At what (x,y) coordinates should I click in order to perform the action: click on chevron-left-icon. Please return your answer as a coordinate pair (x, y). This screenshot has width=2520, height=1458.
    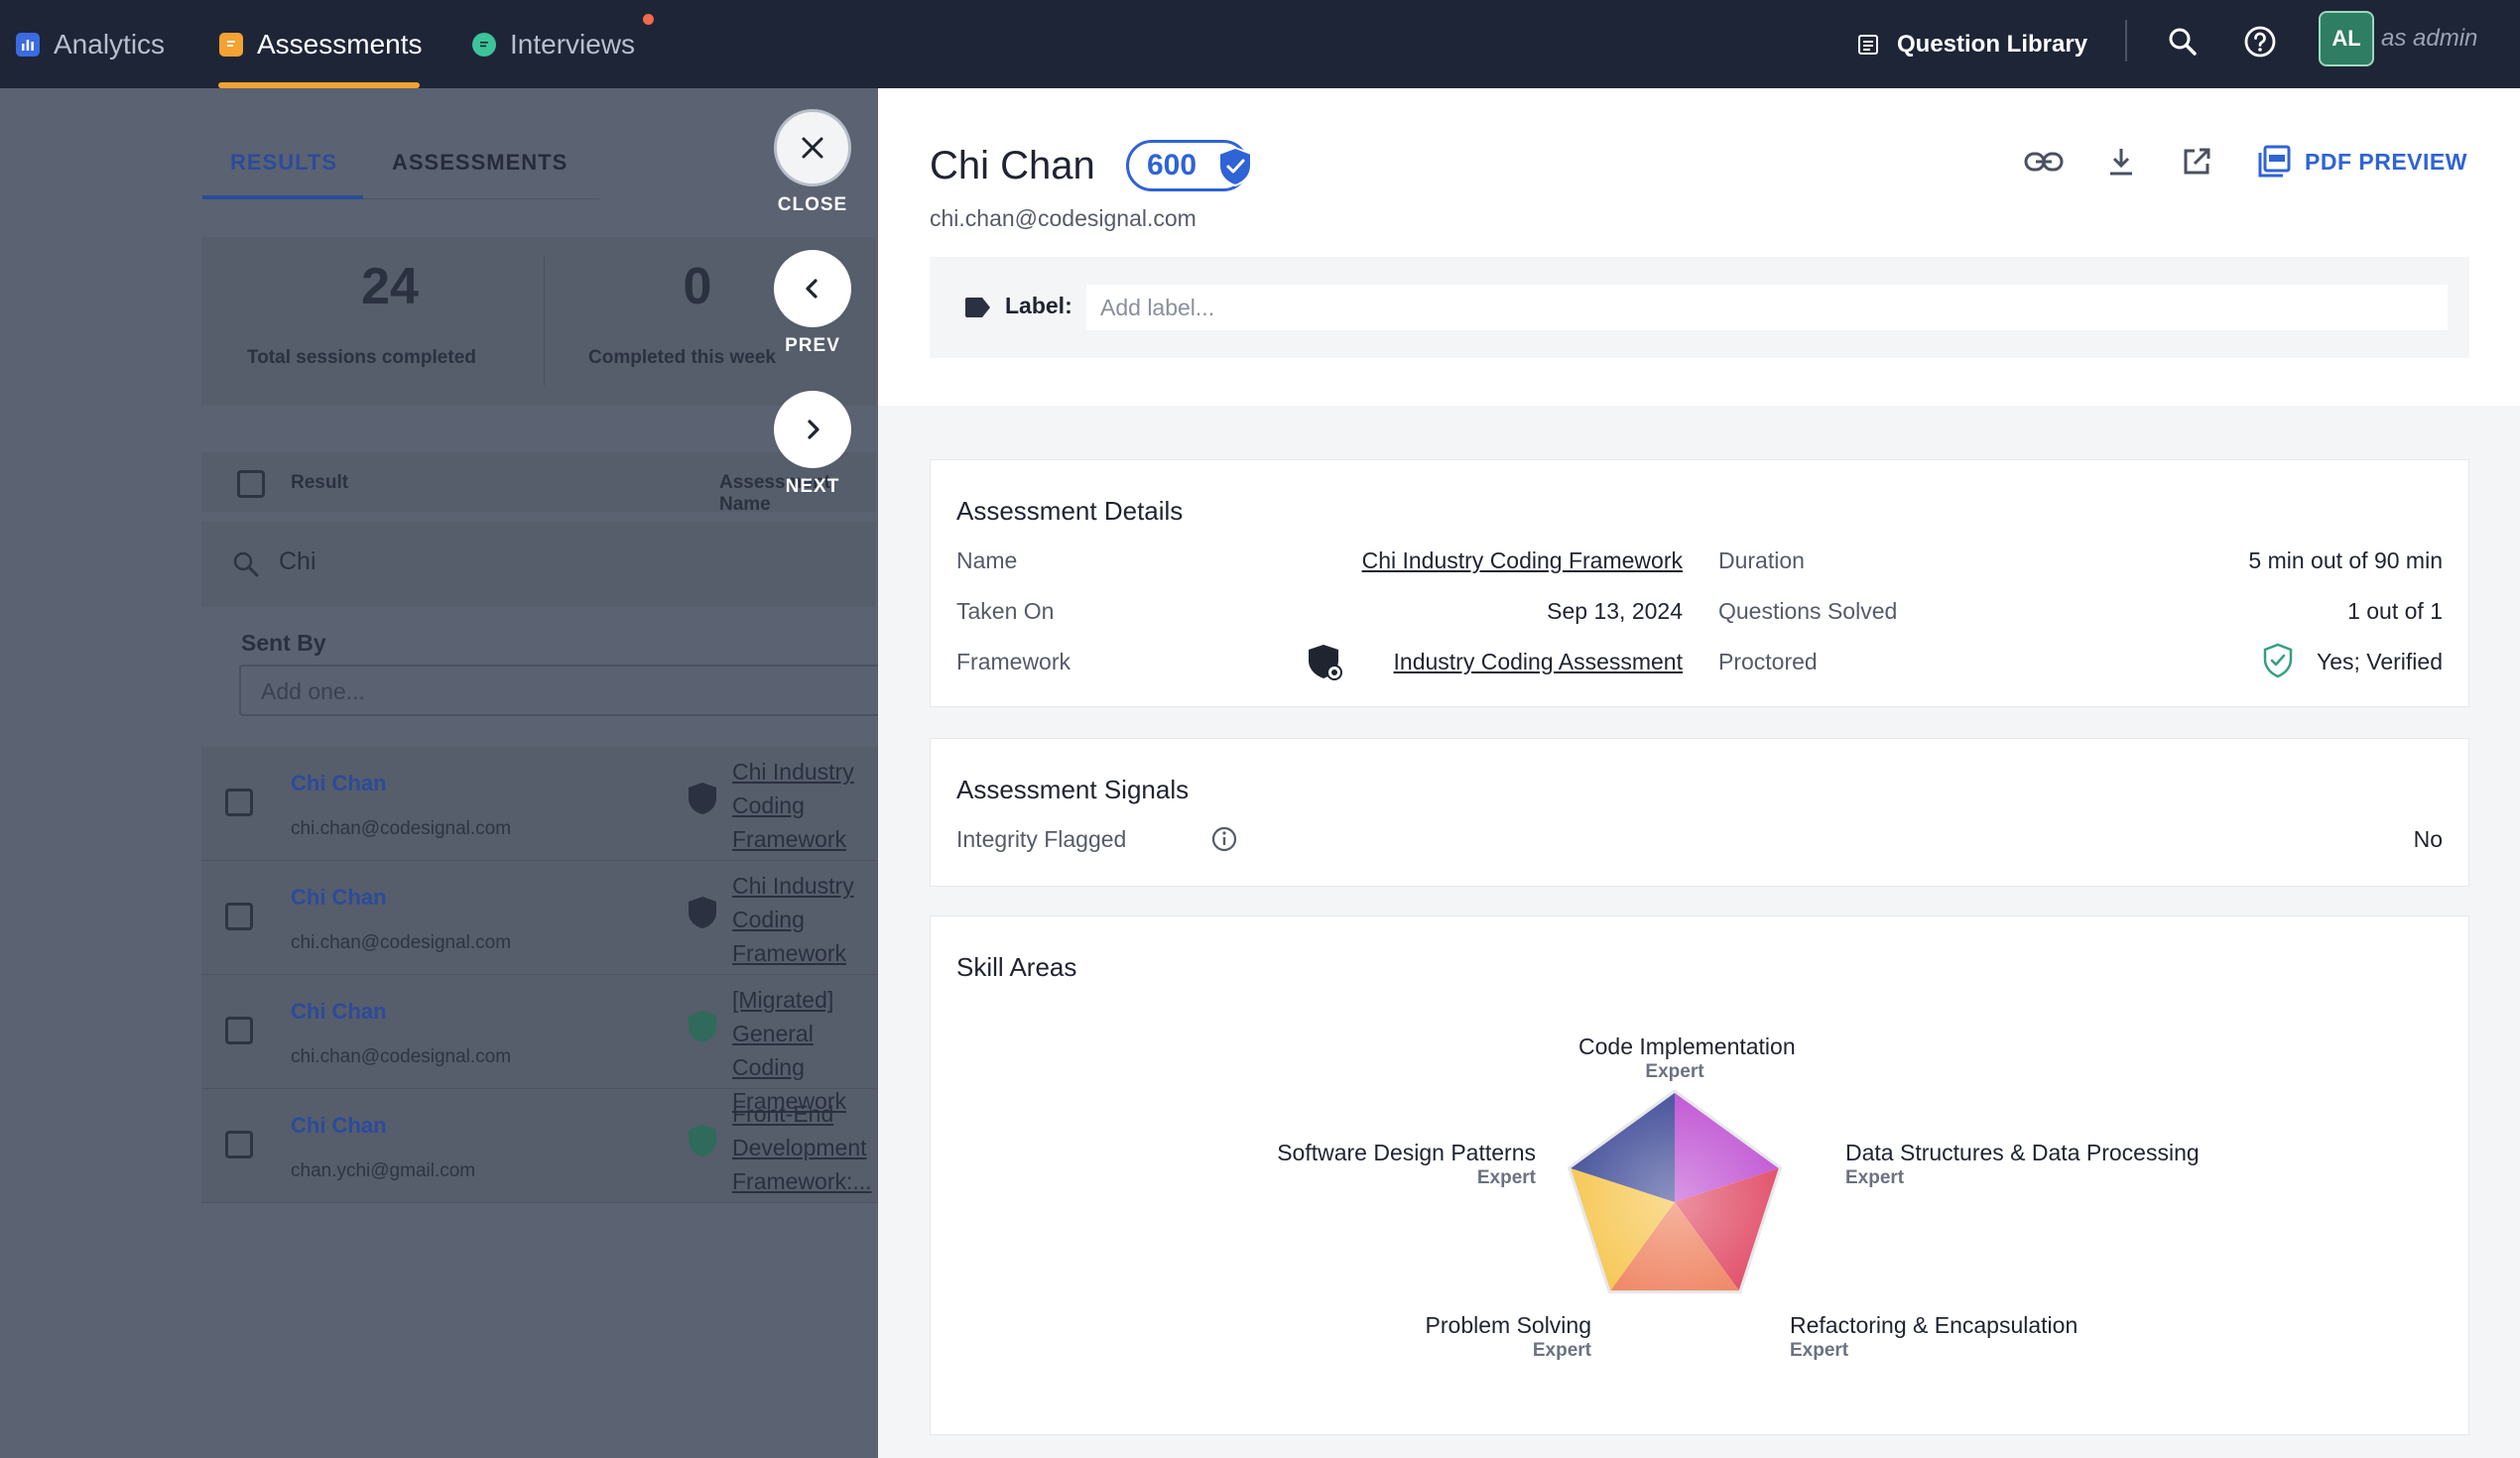
    Looking at the image, I should click on (812, 289).